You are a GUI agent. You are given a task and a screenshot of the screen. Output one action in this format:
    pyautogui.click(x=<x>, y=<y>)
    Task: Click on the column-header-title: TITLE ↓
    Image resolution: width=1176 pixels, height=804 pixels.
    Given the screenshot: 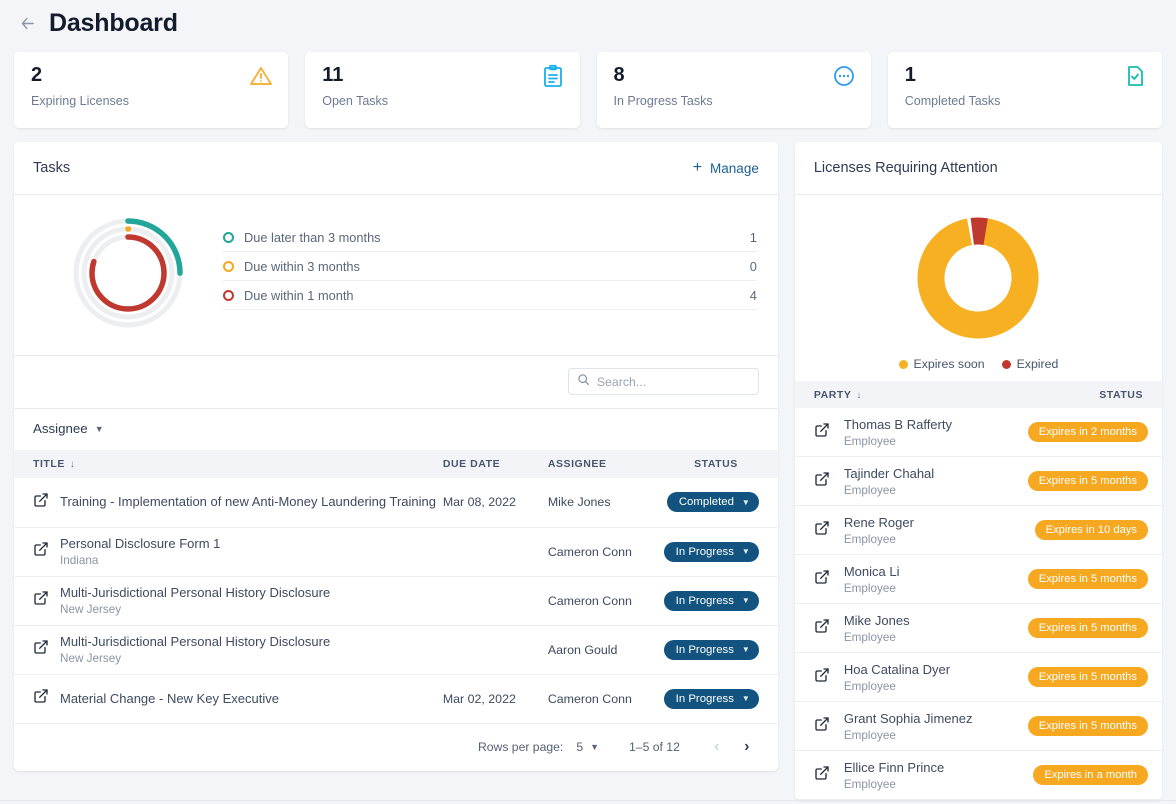 What is the action you would take?
    pyautogui.click(x=228, y=464)
    